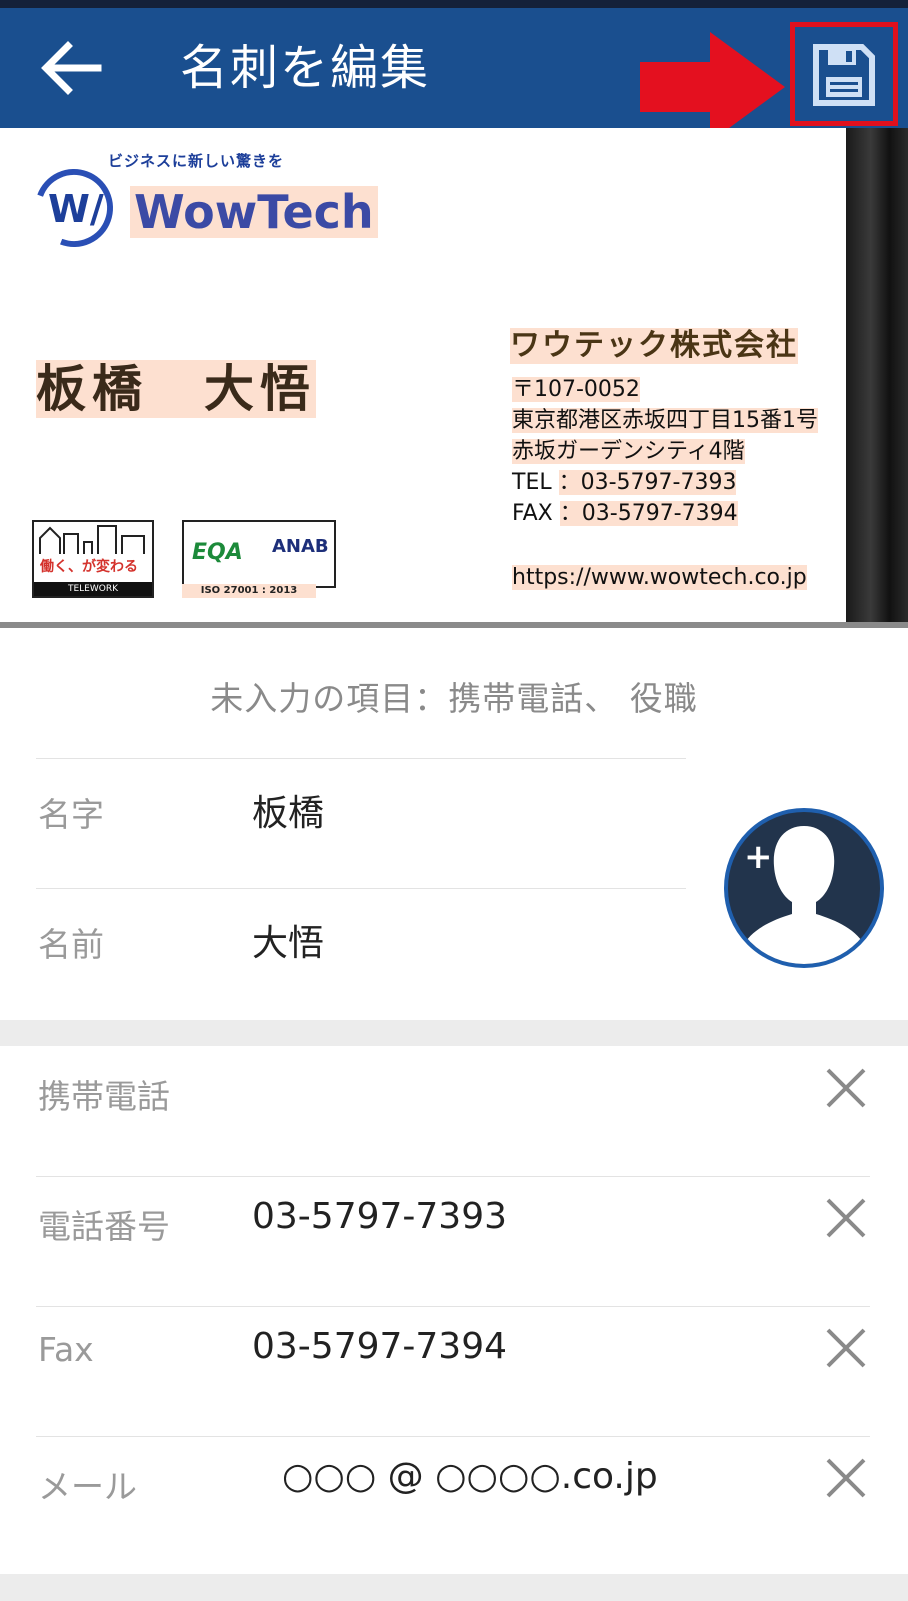 This screenshot has height=1601, width=908. Describe the element at coordinates (66, 1349) in the screenshot. I see `fax-label: Fax` at that location.